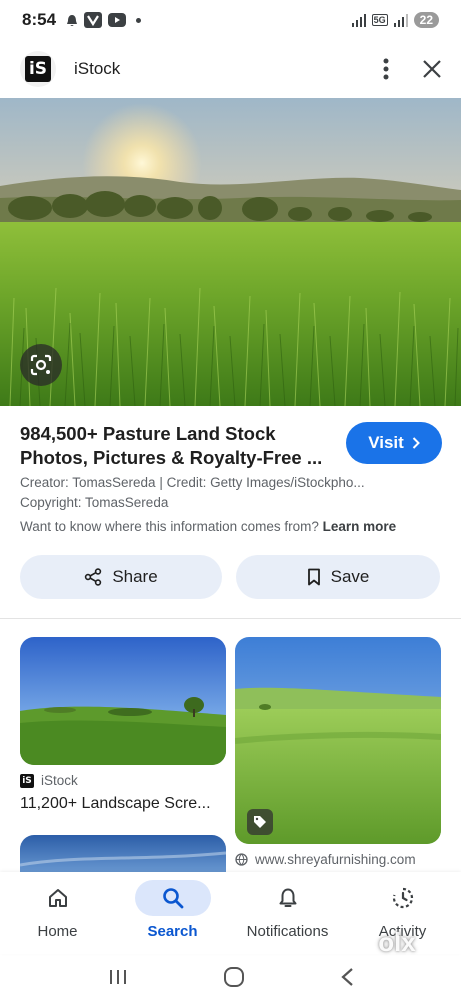 This screenshot has height=1000, width=461. Describe the element at coordinates (241, 859) in the screenshot. I see `globe-icon` at that location.